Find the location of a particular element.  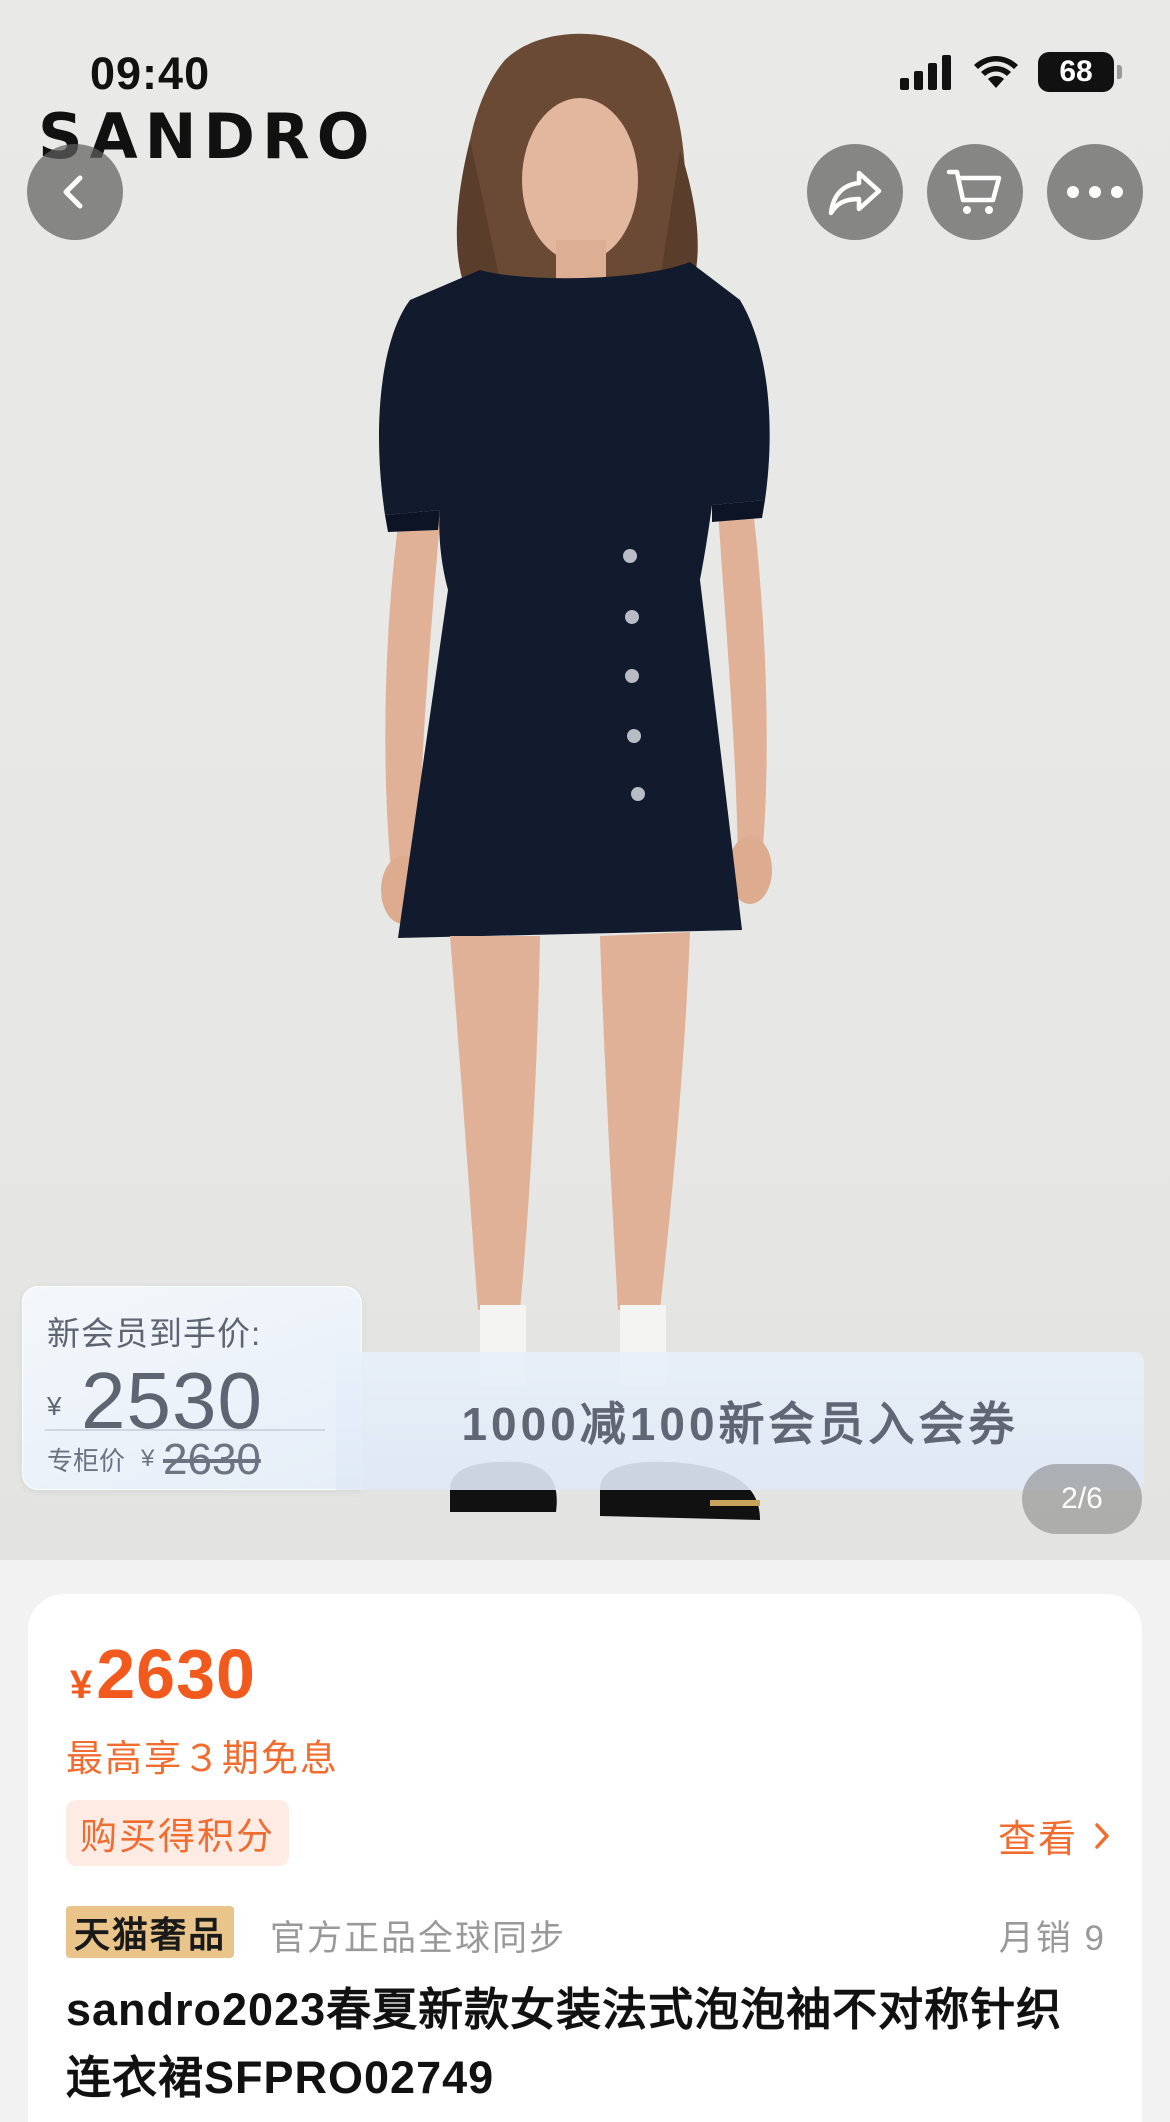

battery-icon: 68 is located at coordinates (1080, 72).